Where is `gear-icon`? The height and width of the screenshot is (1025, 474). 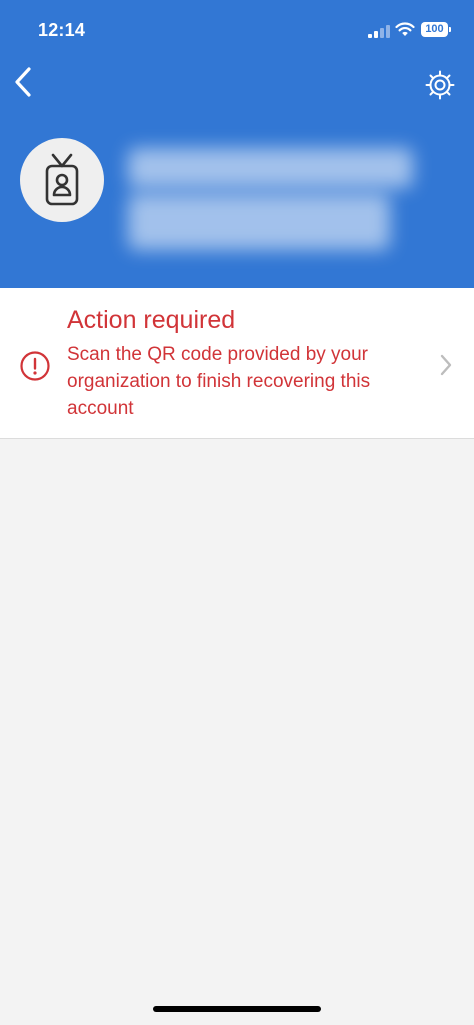 gear-icon is located at coordinates (440, 85).